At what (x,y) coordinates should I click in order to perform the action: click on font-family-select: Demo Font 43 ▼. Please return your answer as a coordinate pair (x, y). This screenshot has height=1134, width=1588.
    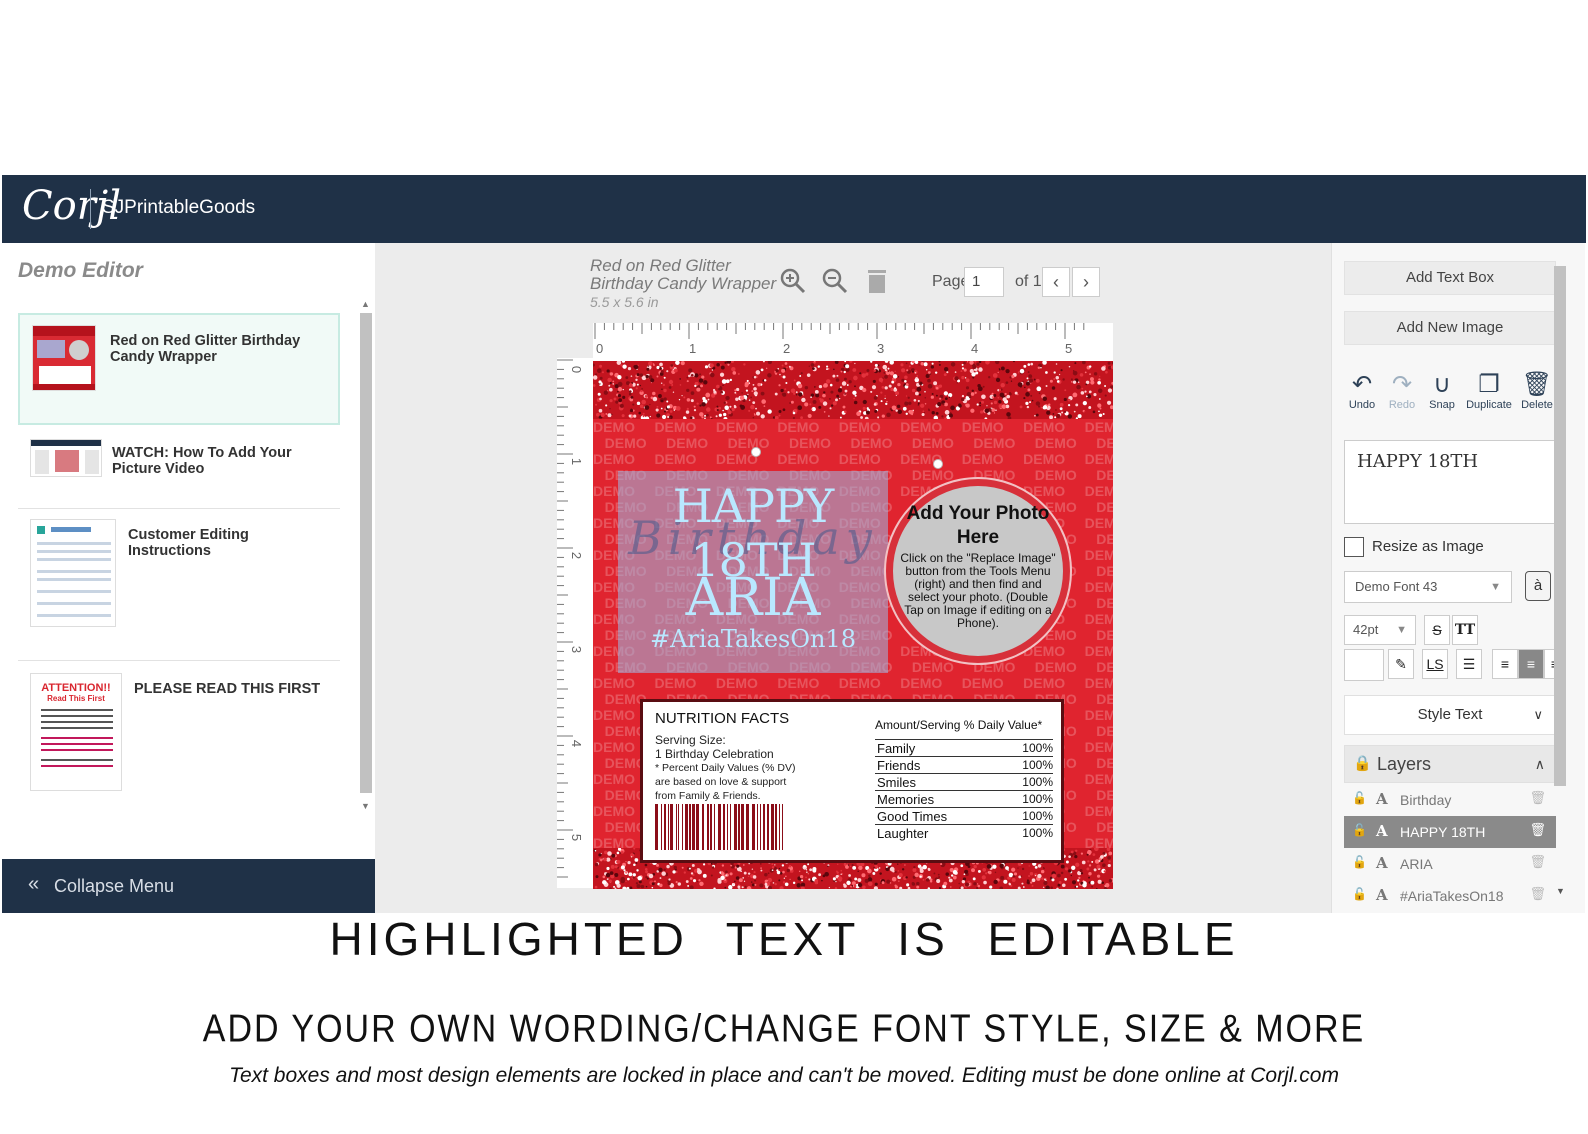
    Looking at the image, I should click on (1428, 587).